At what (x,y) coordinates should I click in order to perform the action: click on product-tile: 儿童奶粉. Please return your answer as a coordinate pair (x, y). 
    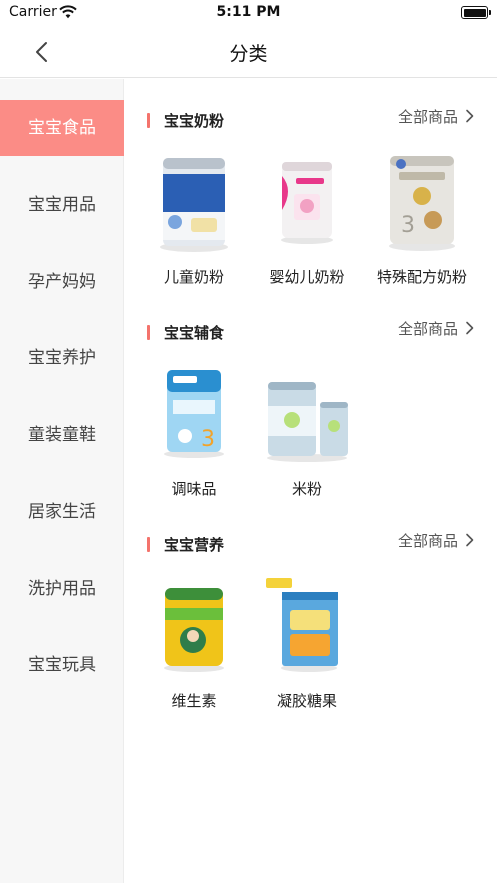
    Looking at the image, I should click on (194, 225).